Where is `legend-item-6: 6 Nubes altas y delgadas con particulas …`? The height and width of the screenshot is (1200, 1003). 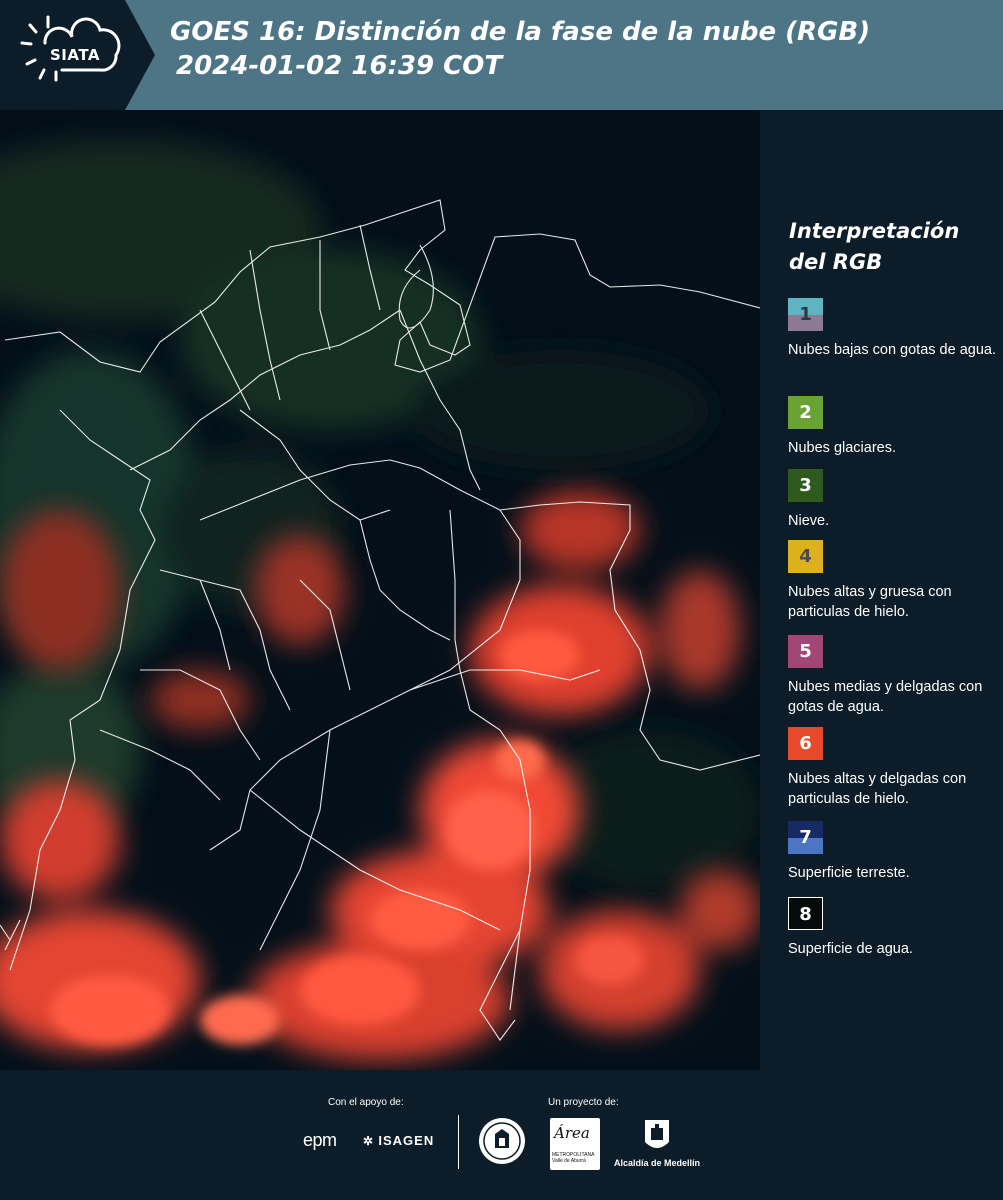 legend-item-6: 6 Nubes altas y delgadas con particulas … is located at coordinates (893, 768).